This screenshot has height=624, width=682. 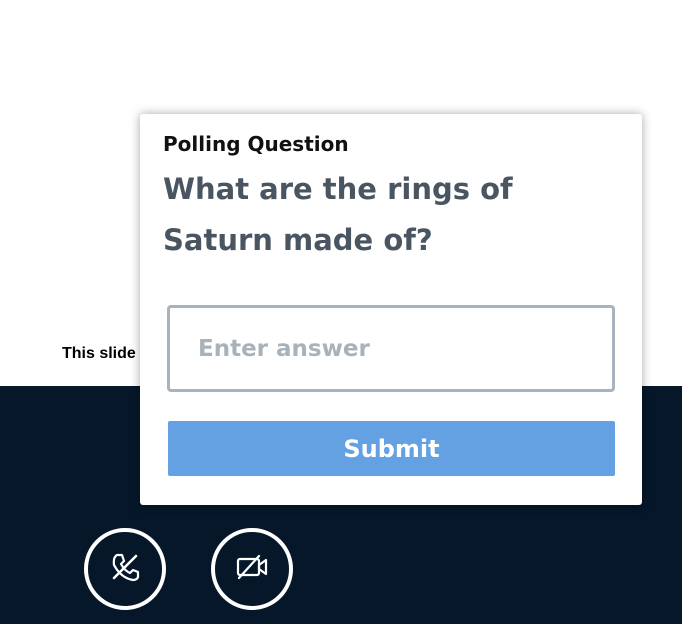 What do you see at coordinates (338, 214) in the screenshot?
I see `poll-question: What are the rings of Saturn made of?` at bounding box center [338, 214].